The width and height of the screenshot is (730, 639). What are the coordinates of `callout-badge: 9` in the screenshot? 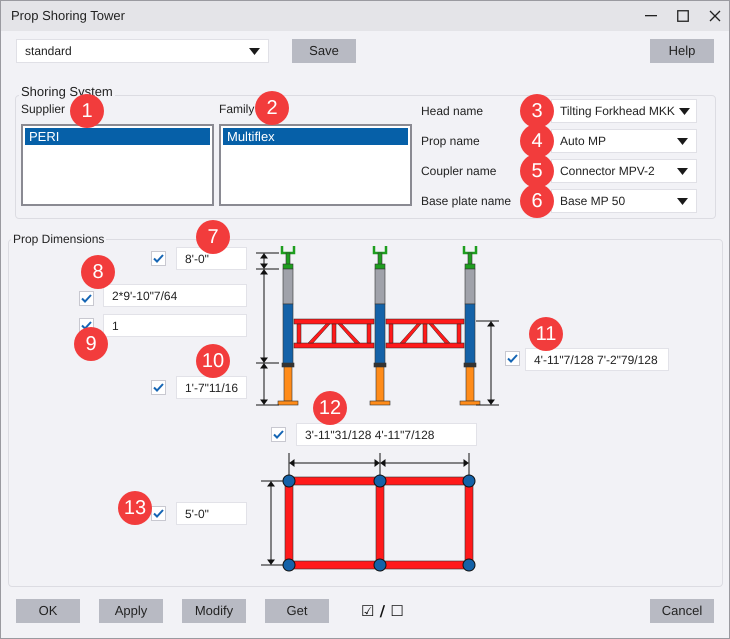 It's located at (91, 344).